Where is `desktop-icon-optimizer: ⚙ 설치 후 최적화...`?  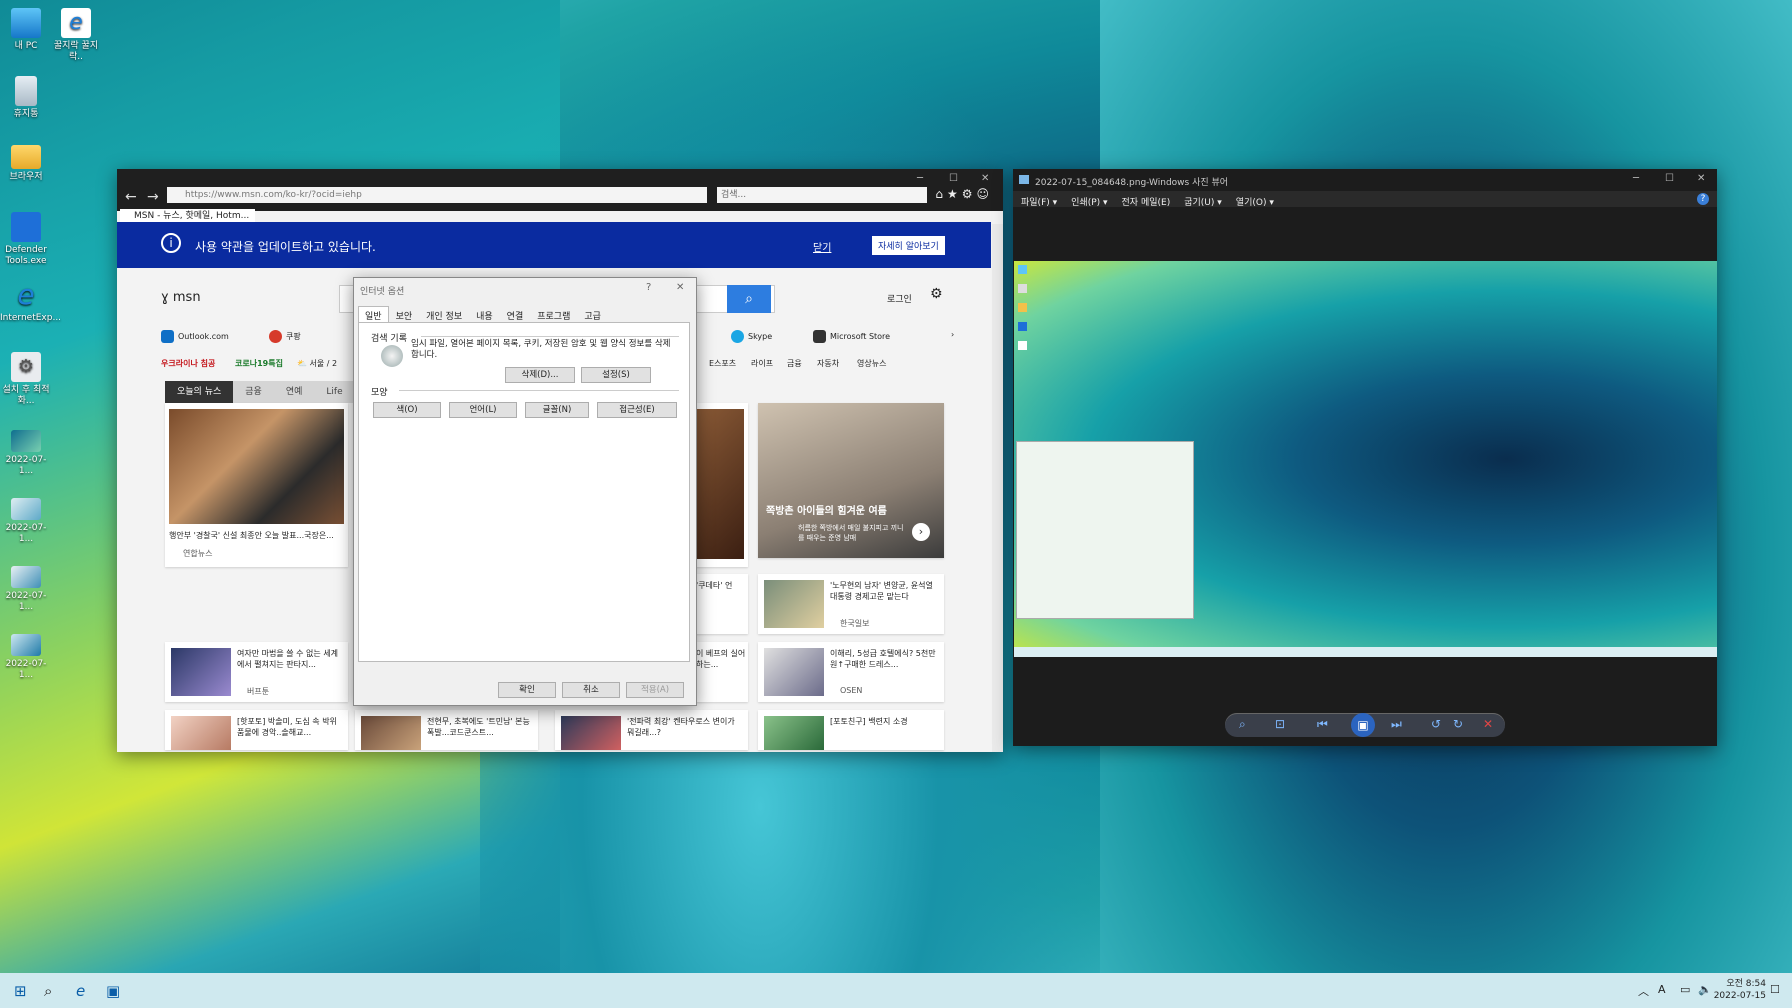
desktop-icon-optimizer: ⚙ 설치 후 최적화... is located at coordinates (26, 379).